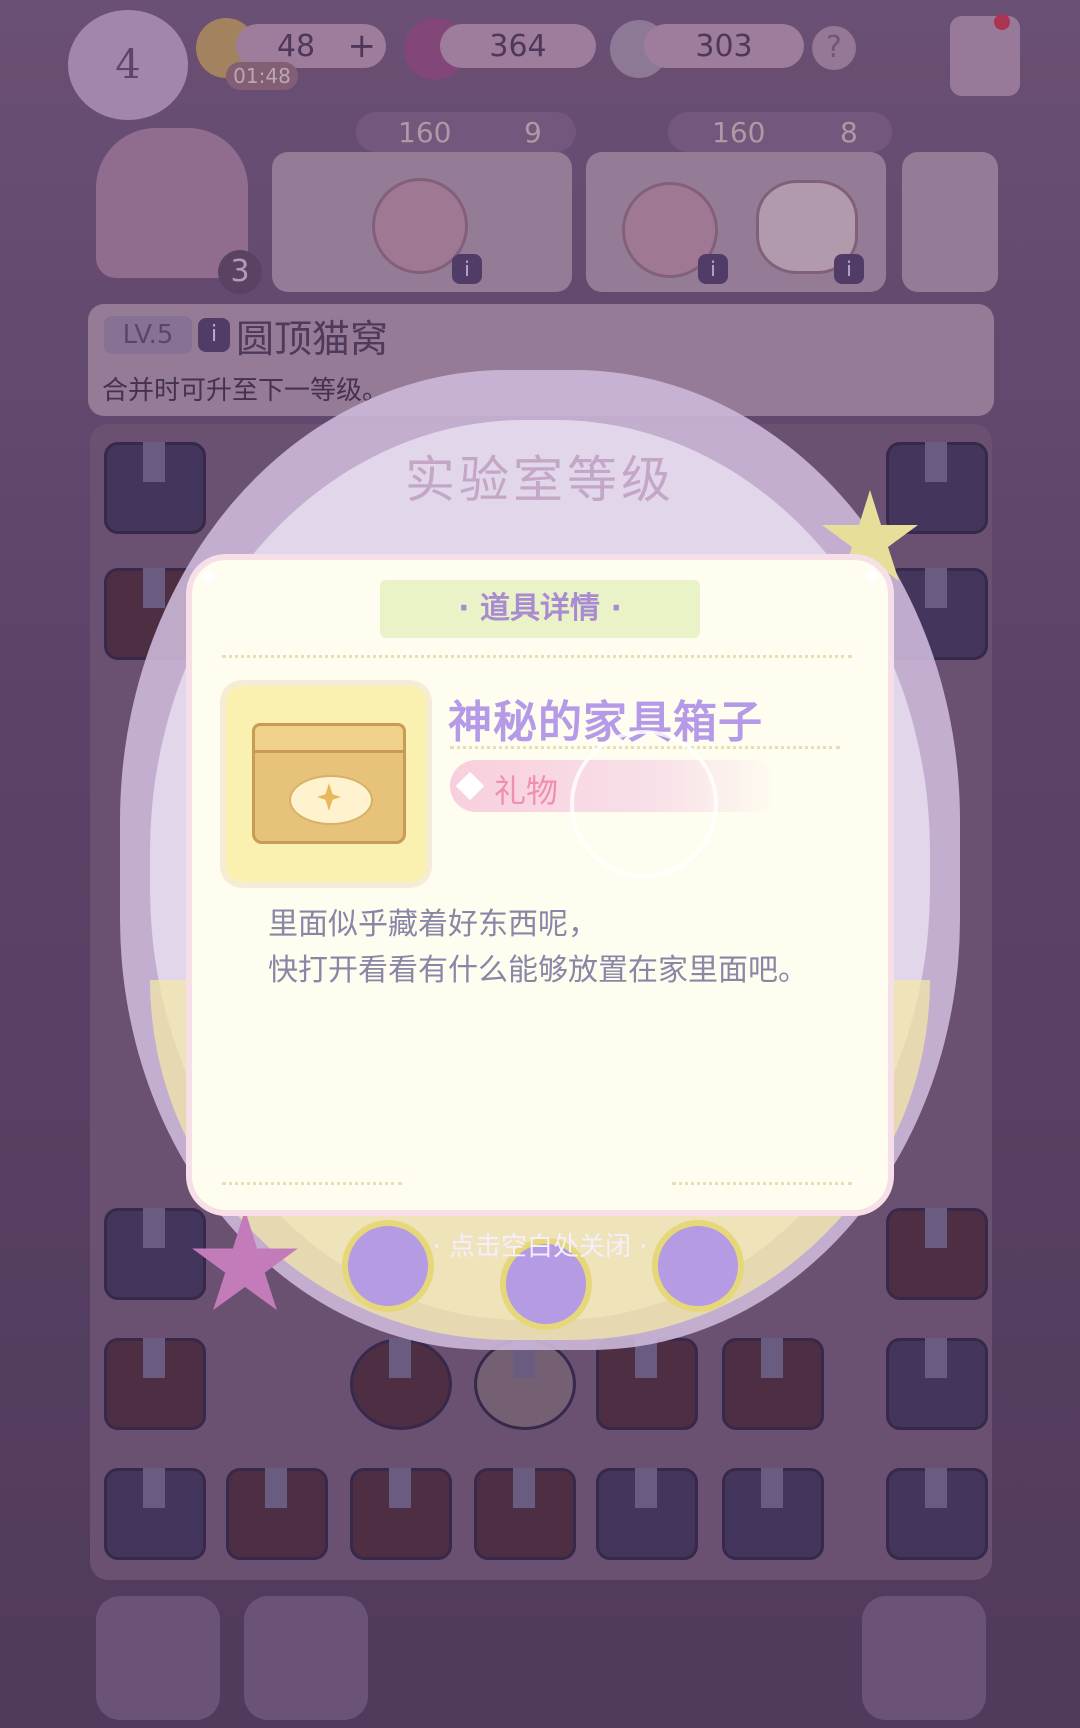 This screenshot has width=1080, height=1728. What do you see at coordinates (329, 783) in the screenshot?
I see `box-icon` at bounding box center [329, 783].